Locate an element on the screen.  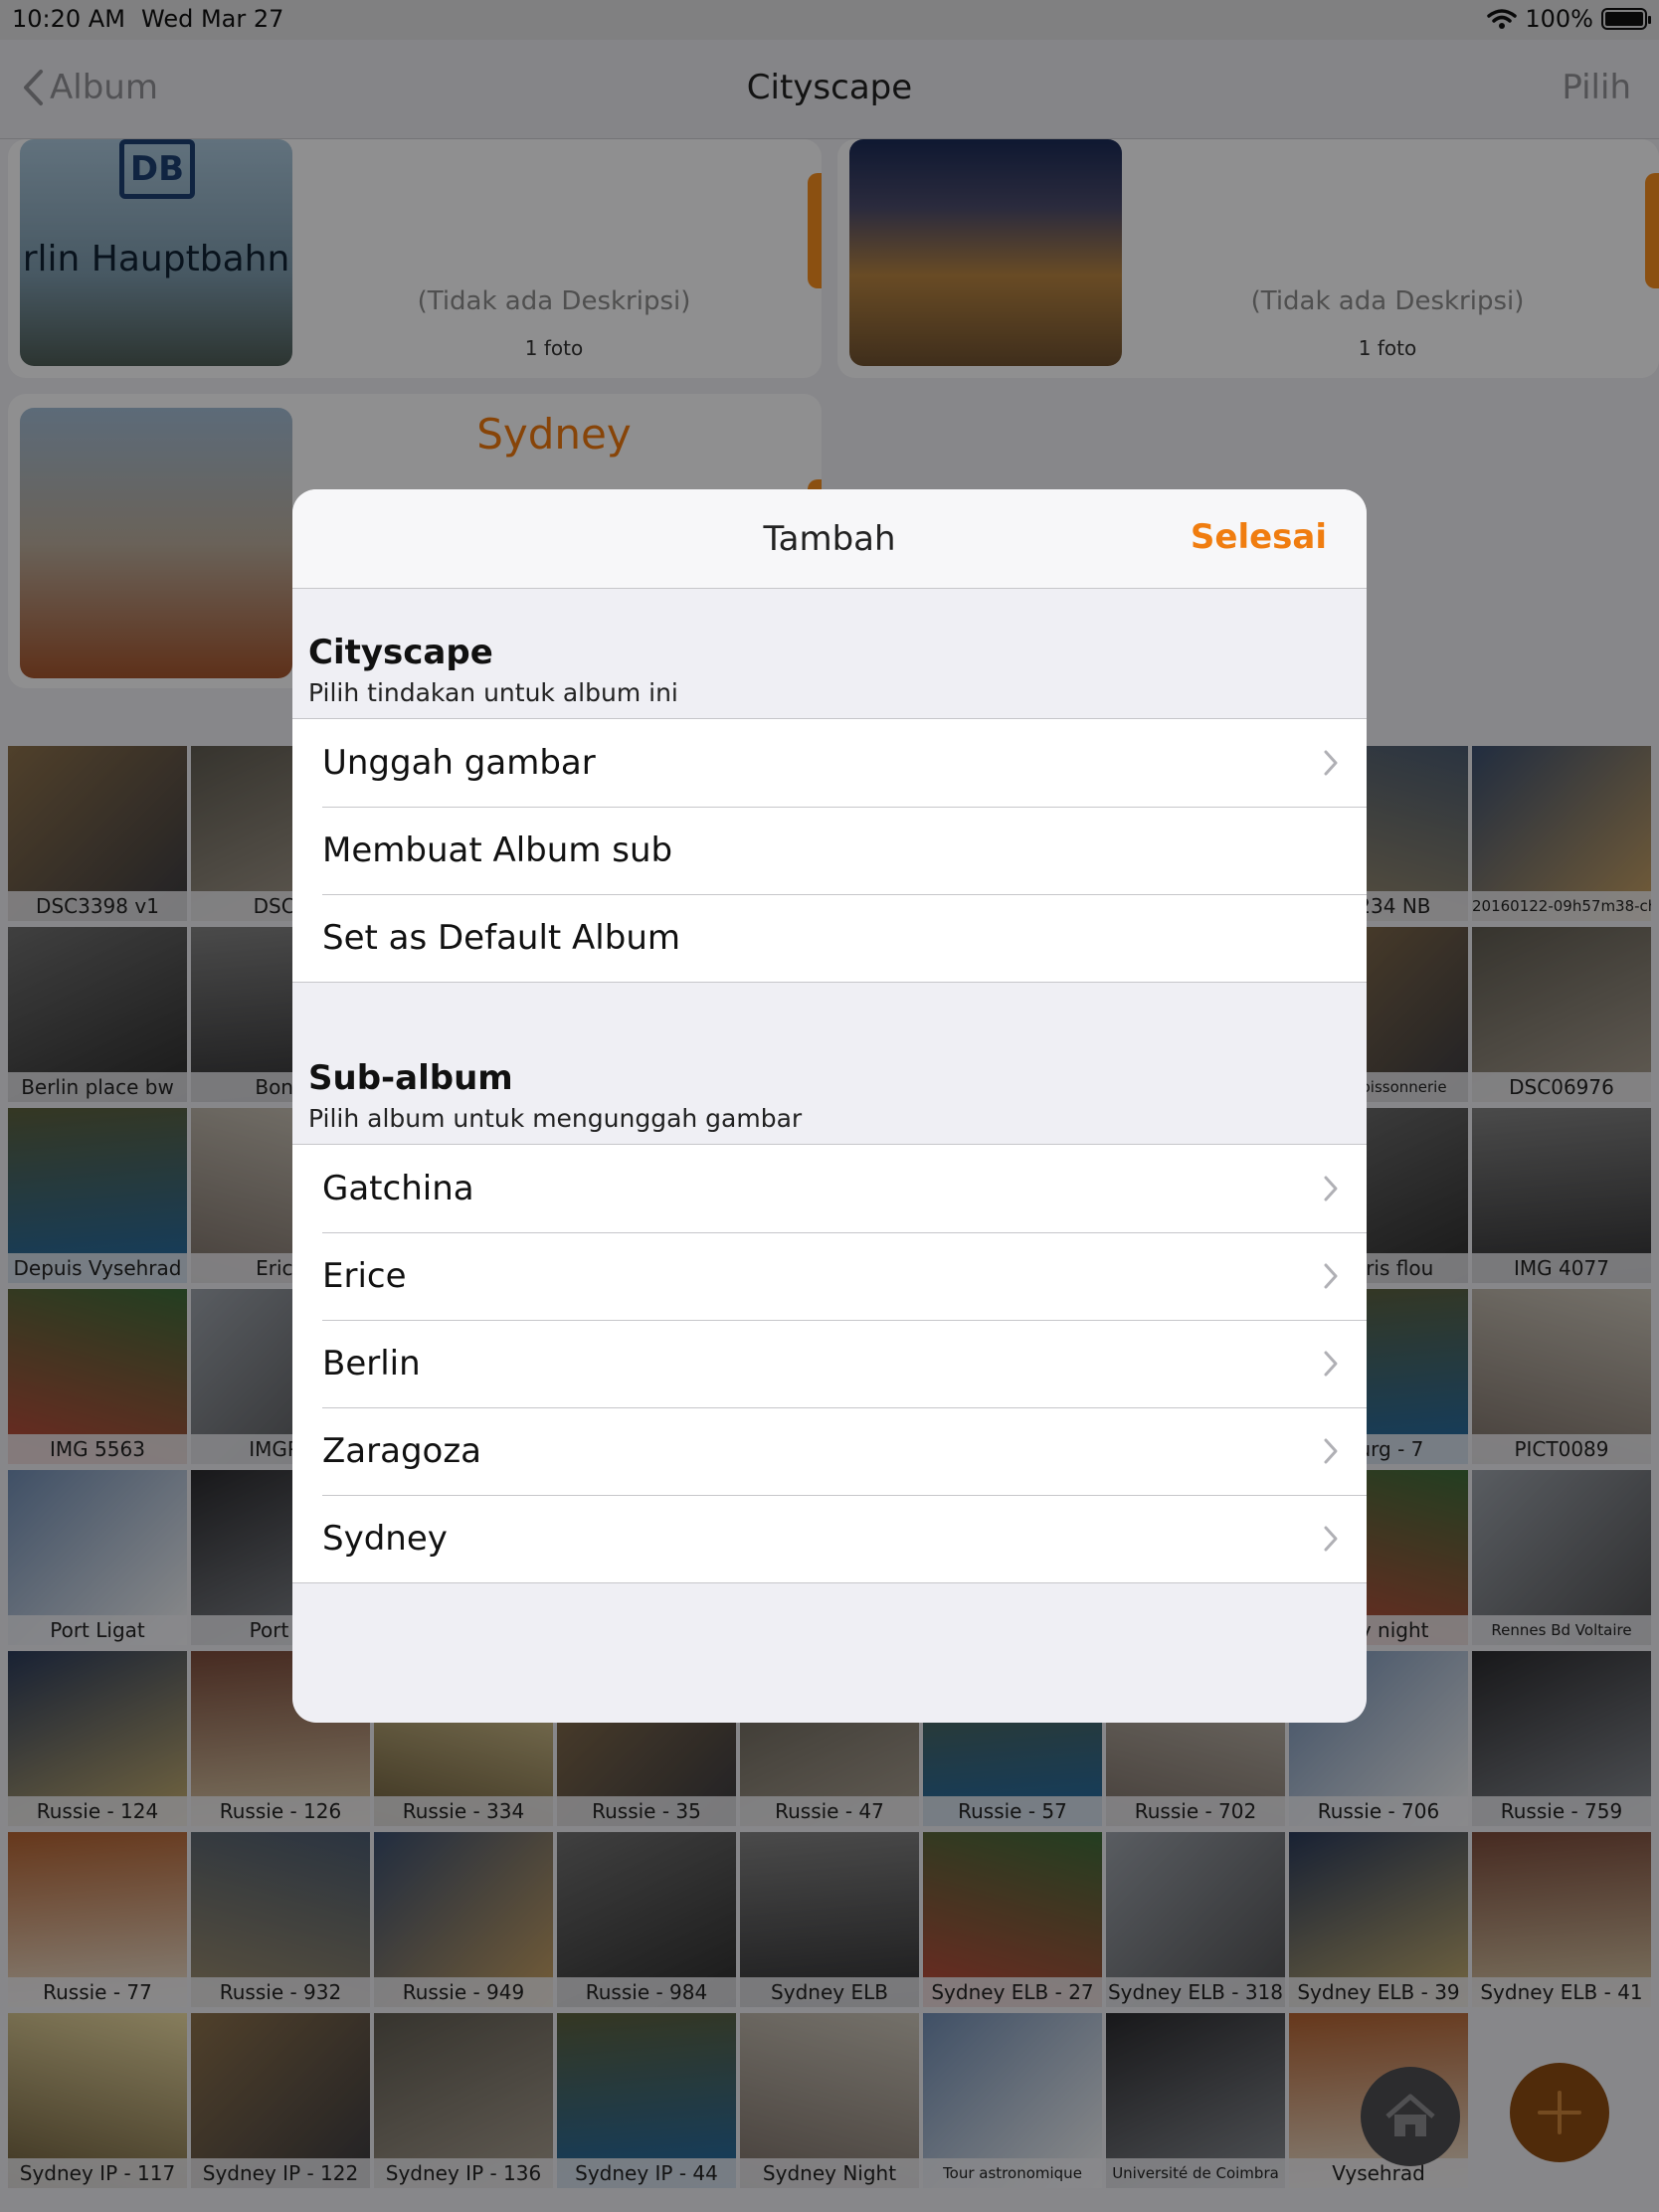
section-subtitle: Pilih album untuk mengunggah gambar is located at coordinates (555, 1118).